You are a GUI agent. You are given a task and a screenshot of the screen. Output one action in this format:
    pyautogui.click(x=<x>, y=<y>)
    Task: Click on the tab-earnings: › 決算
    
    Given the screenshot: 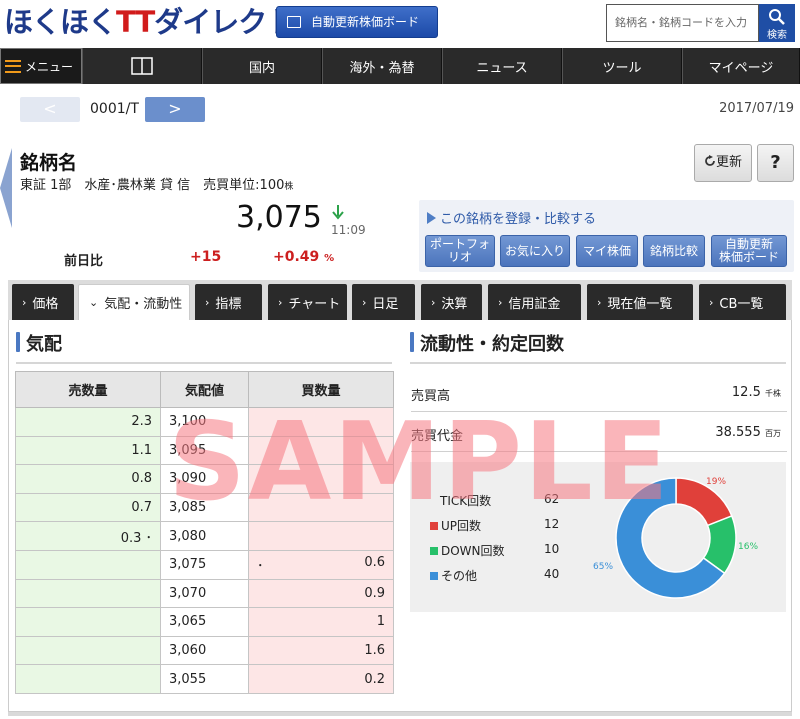 What is the action you would take?
    pyautogui.click(x=451, y=302)
    